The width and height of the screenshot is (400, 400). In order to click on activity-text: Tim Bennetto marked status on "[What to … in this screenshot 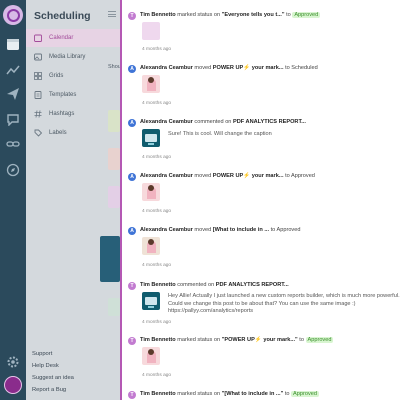, I will do `click(229, 394)`.